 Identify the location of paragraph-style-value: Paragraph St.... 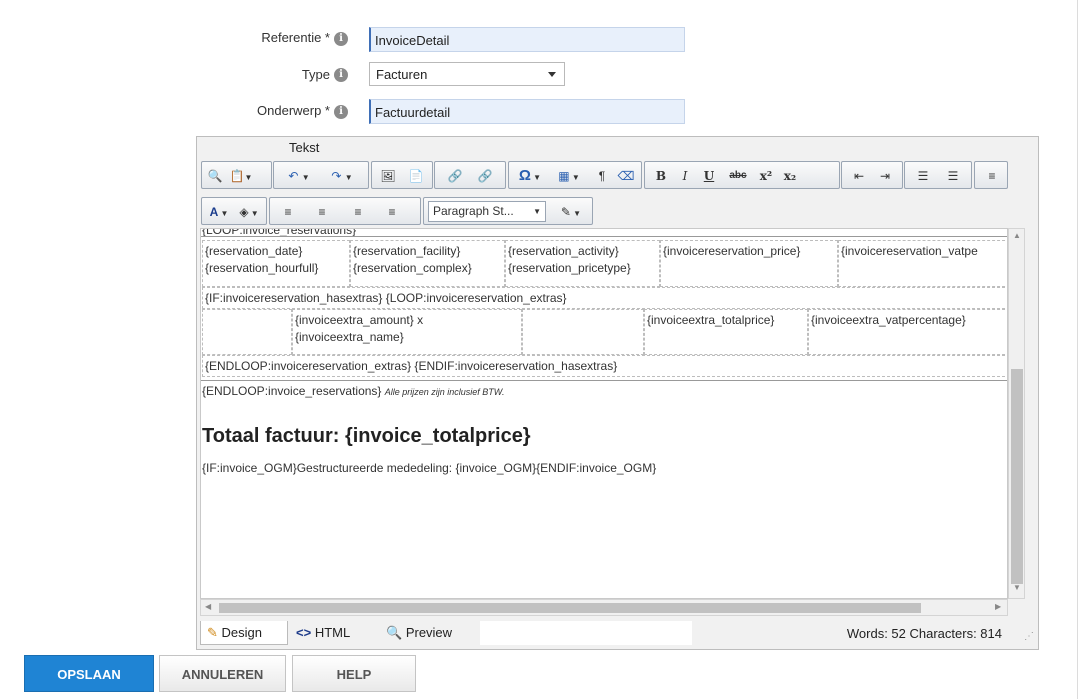
(473, 211).